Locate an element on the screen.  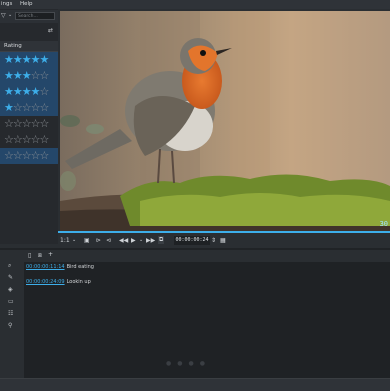
insert-timecode-icon: ⧈ is located at coordinates (40, 256).